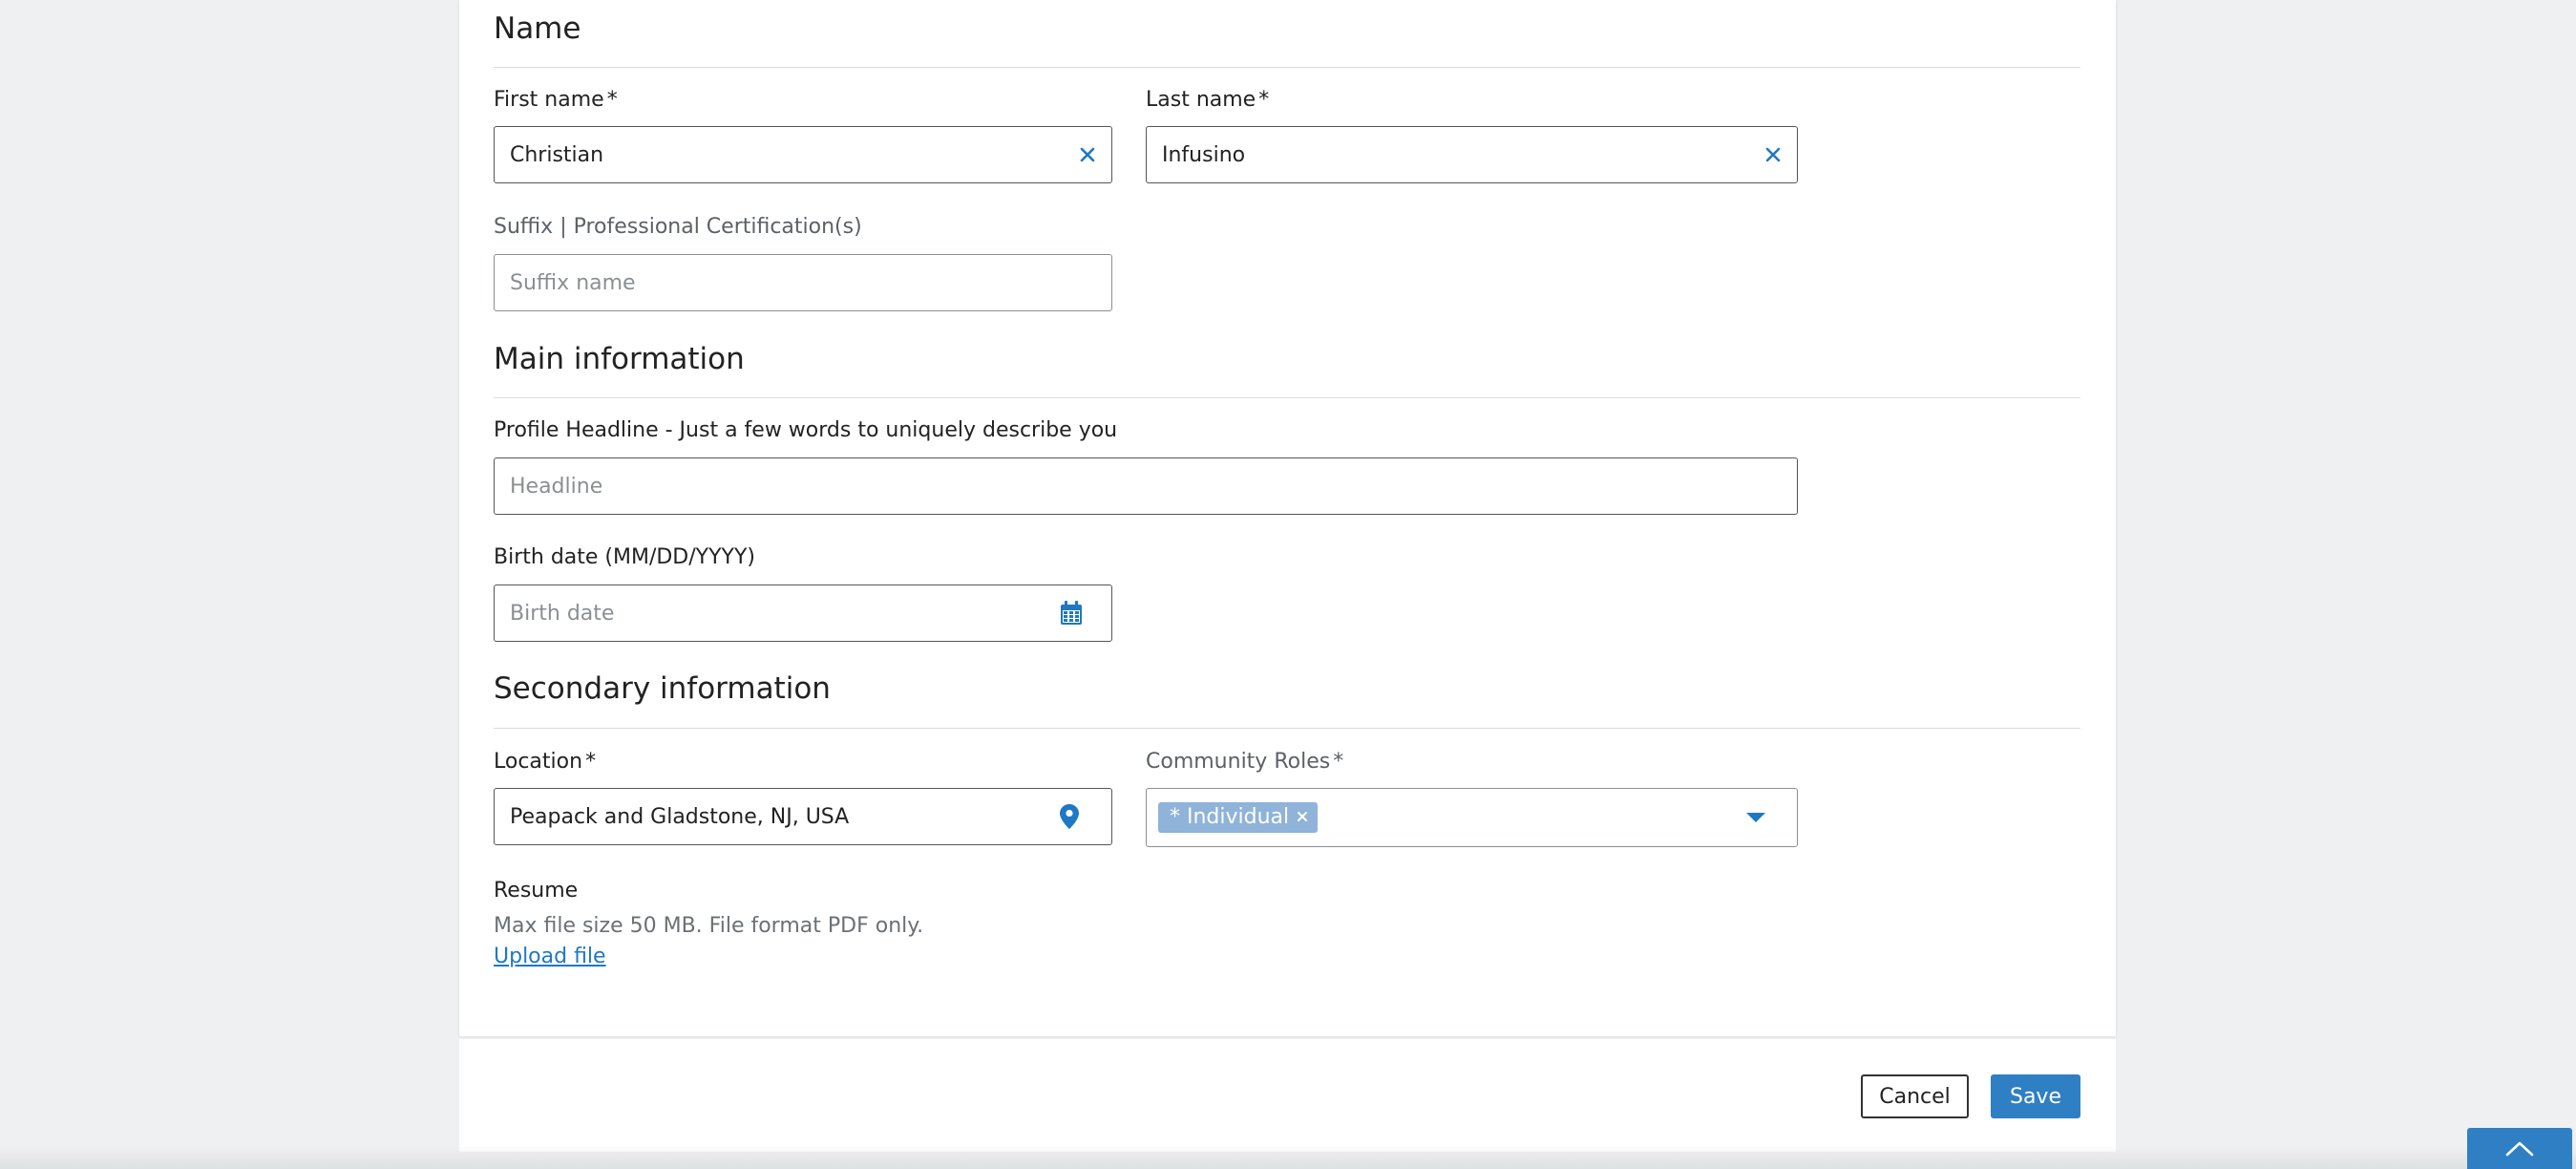 The width and height of the screenshot is (2576, 1169). What do you see at coordinates (1230, 817) in the screenshot?
I see `role-chip-label: * Individual` at bounding box center [1230, 817].